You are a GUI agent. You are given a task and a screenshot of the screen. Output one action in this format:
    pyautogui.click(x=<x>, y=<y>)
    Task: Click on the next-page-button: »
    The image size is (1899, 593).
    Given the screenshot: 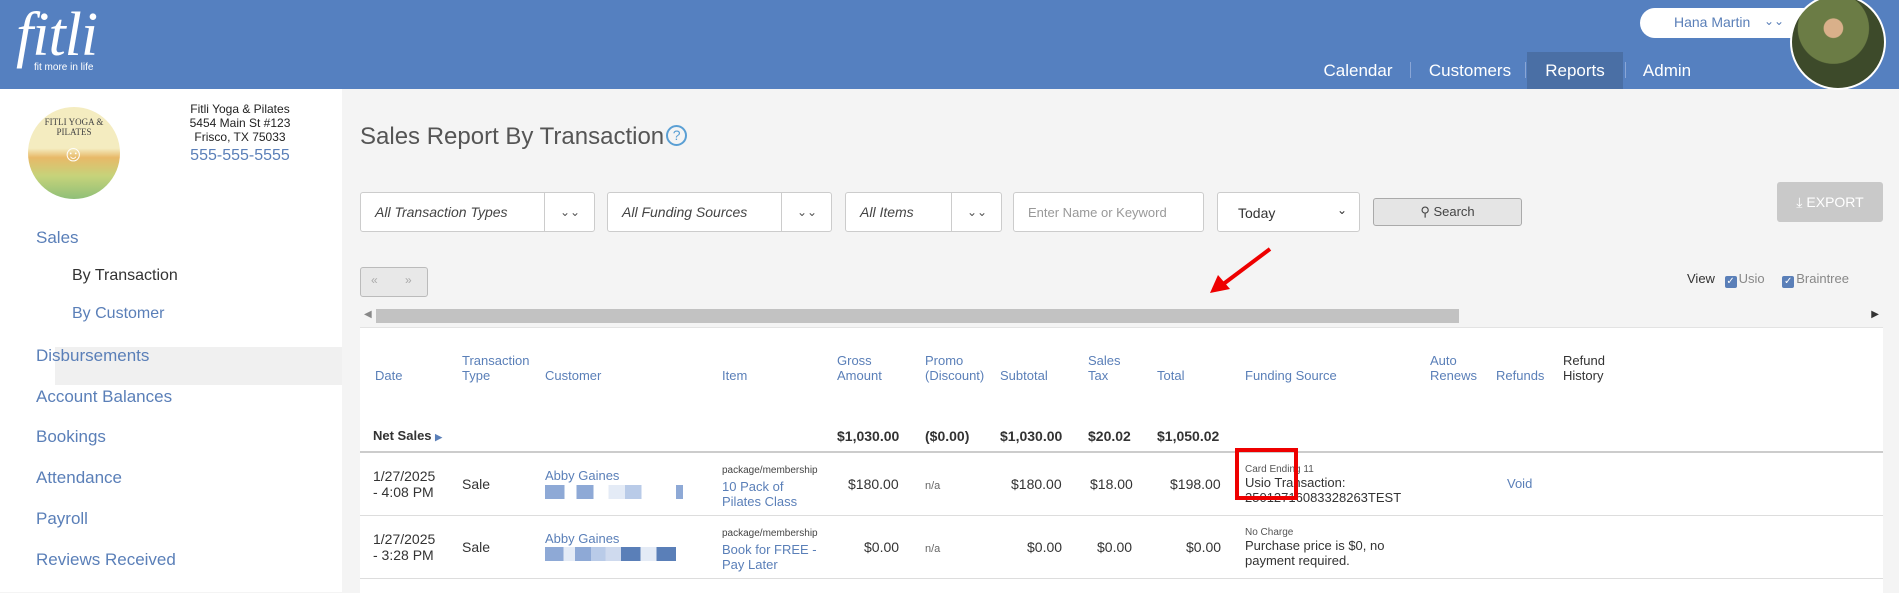 What is the action you would take?
    pyautogui.click(x=408, y=280)
    